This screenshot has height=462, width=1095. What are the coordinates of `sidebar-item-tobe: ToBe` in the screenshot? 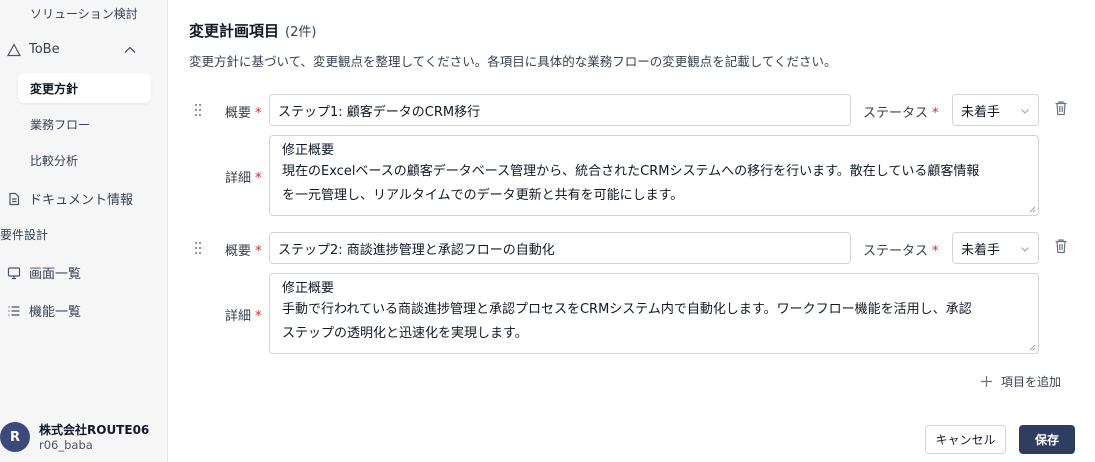 It's located at (33, 49).